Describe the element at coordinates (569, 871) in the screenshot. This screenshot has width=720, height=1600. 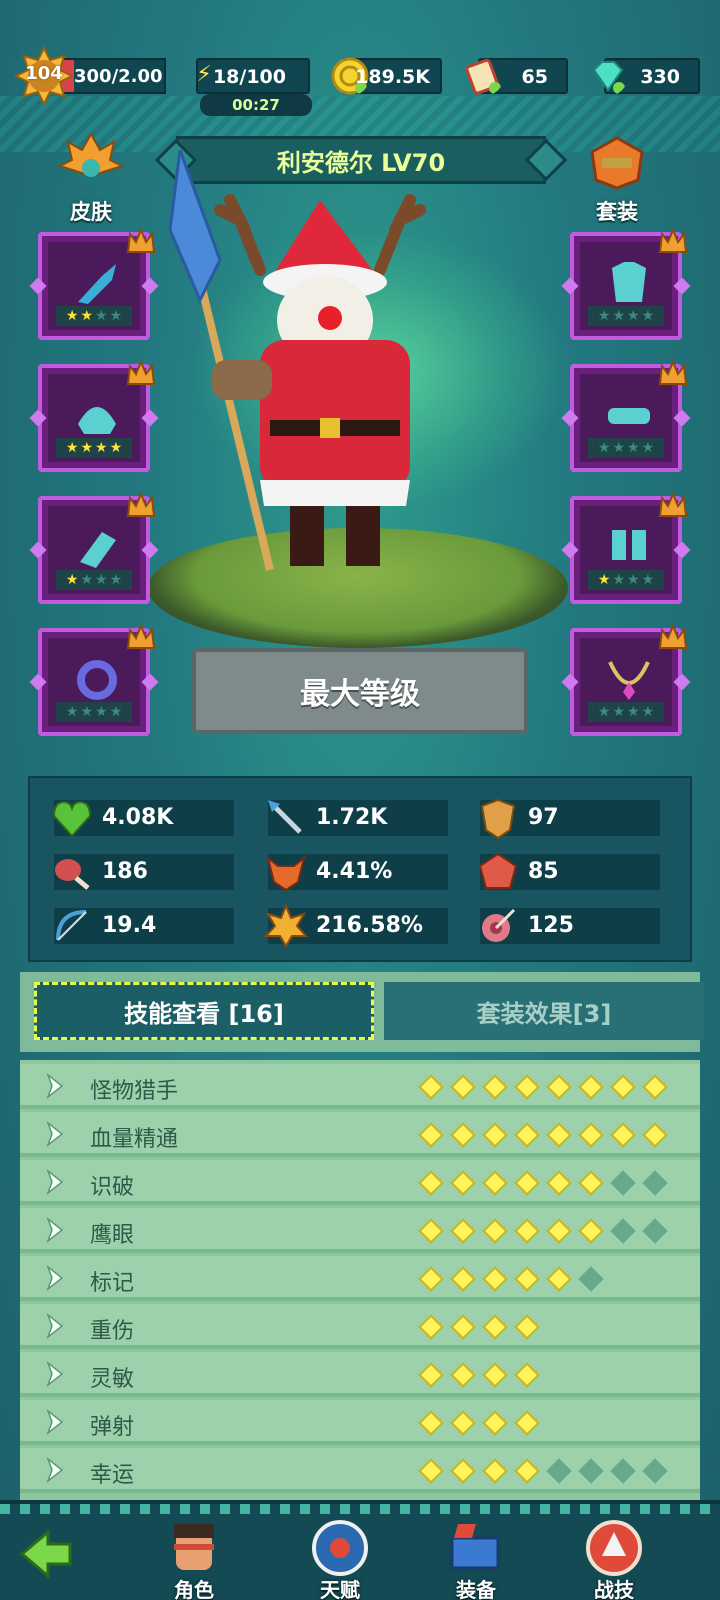
I see `stat-pentagon: 85` at that location.